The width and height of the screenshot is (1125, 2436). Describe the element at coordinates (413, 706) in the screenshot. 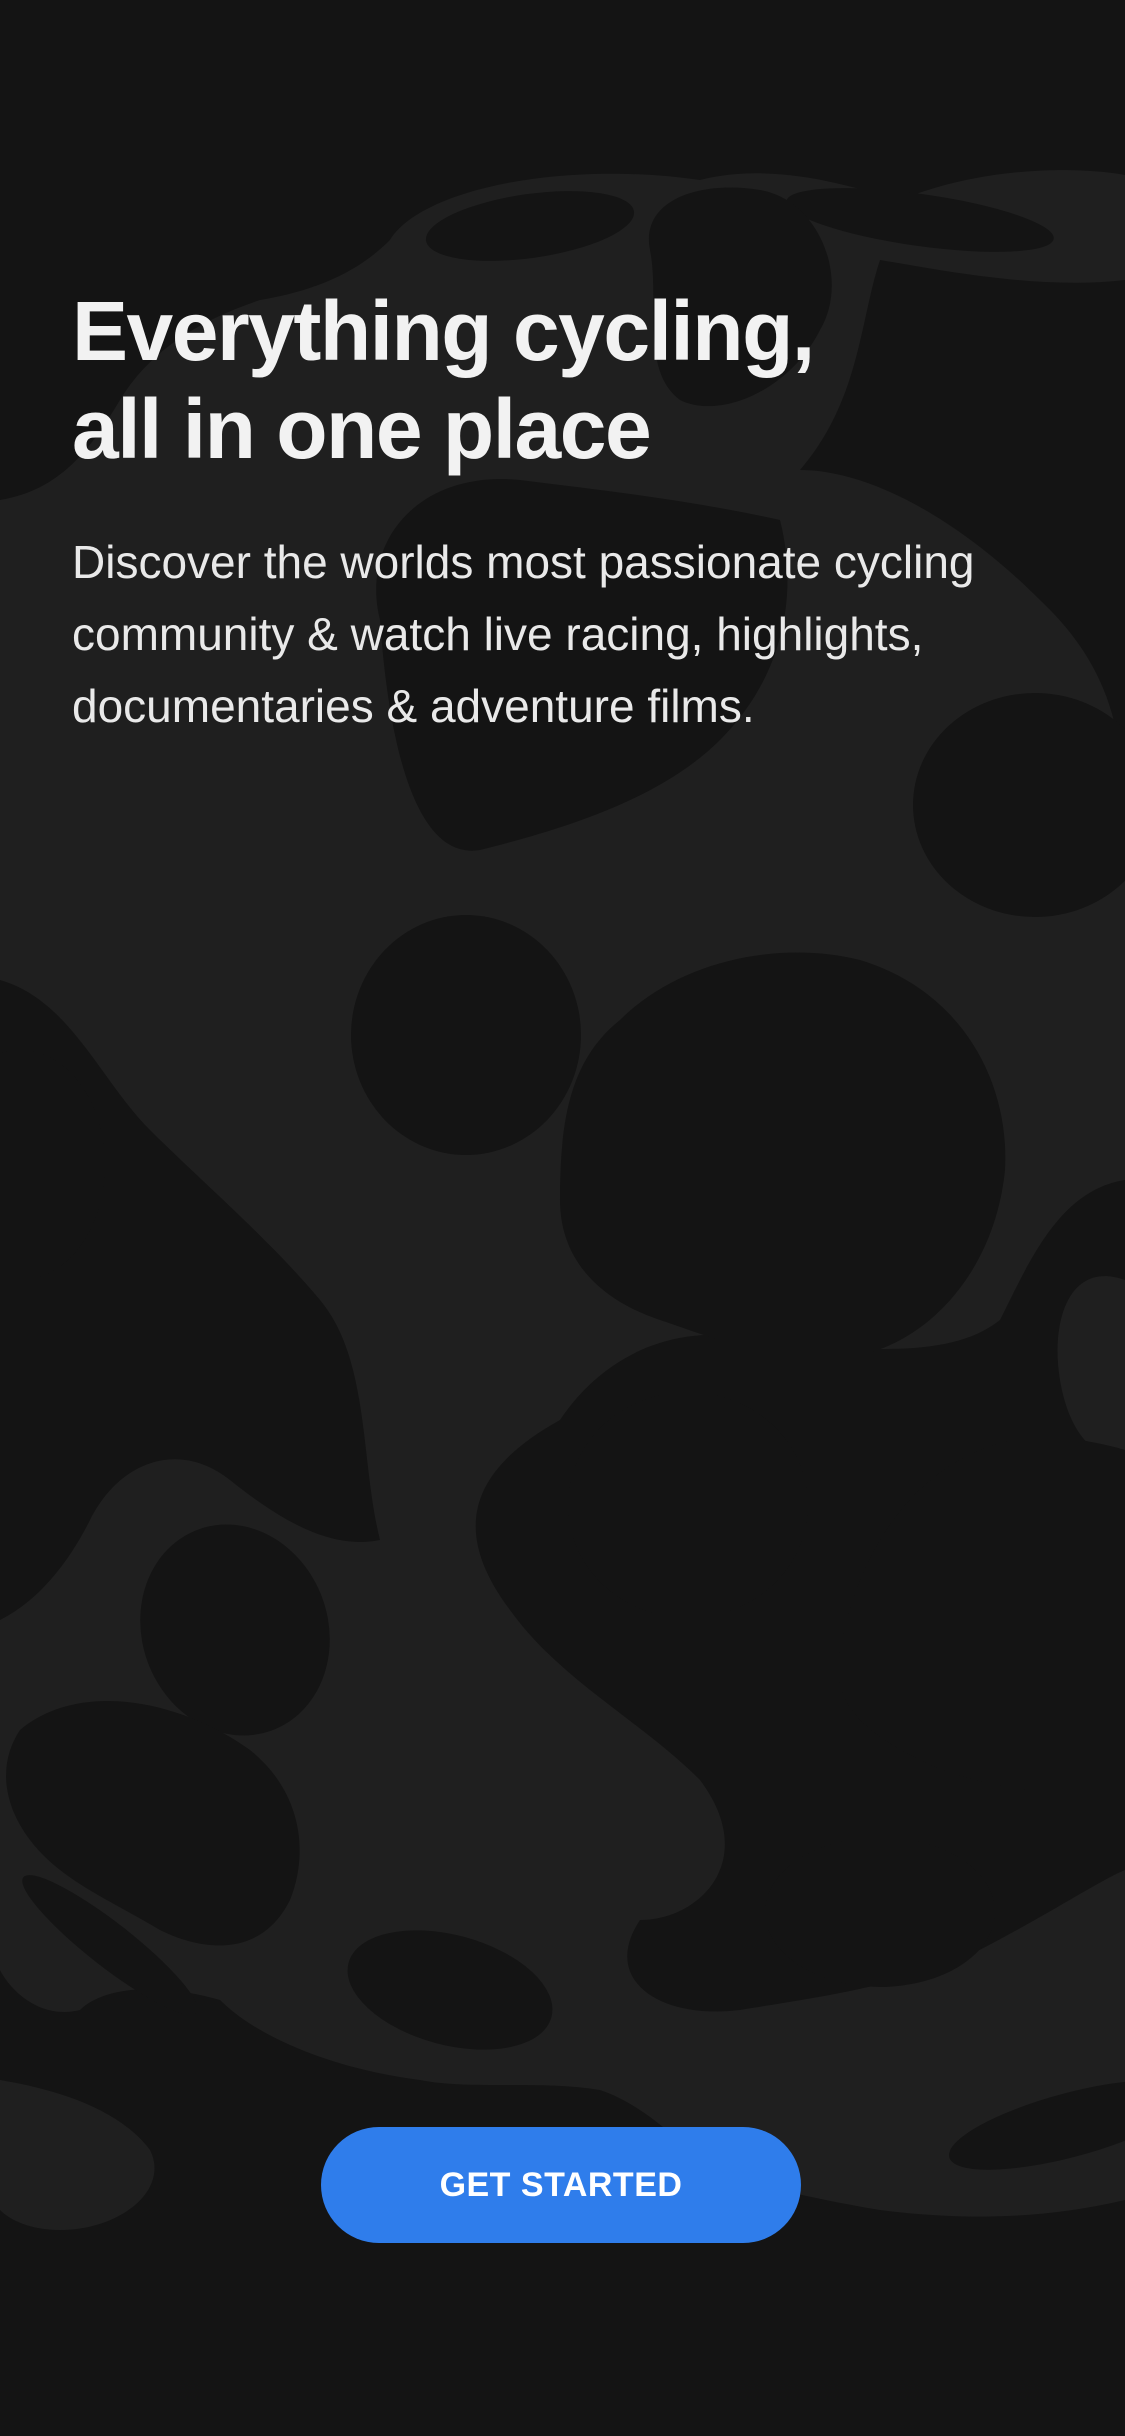

I see `subtitle-line-3: documentaries & adventure films.` at that location.